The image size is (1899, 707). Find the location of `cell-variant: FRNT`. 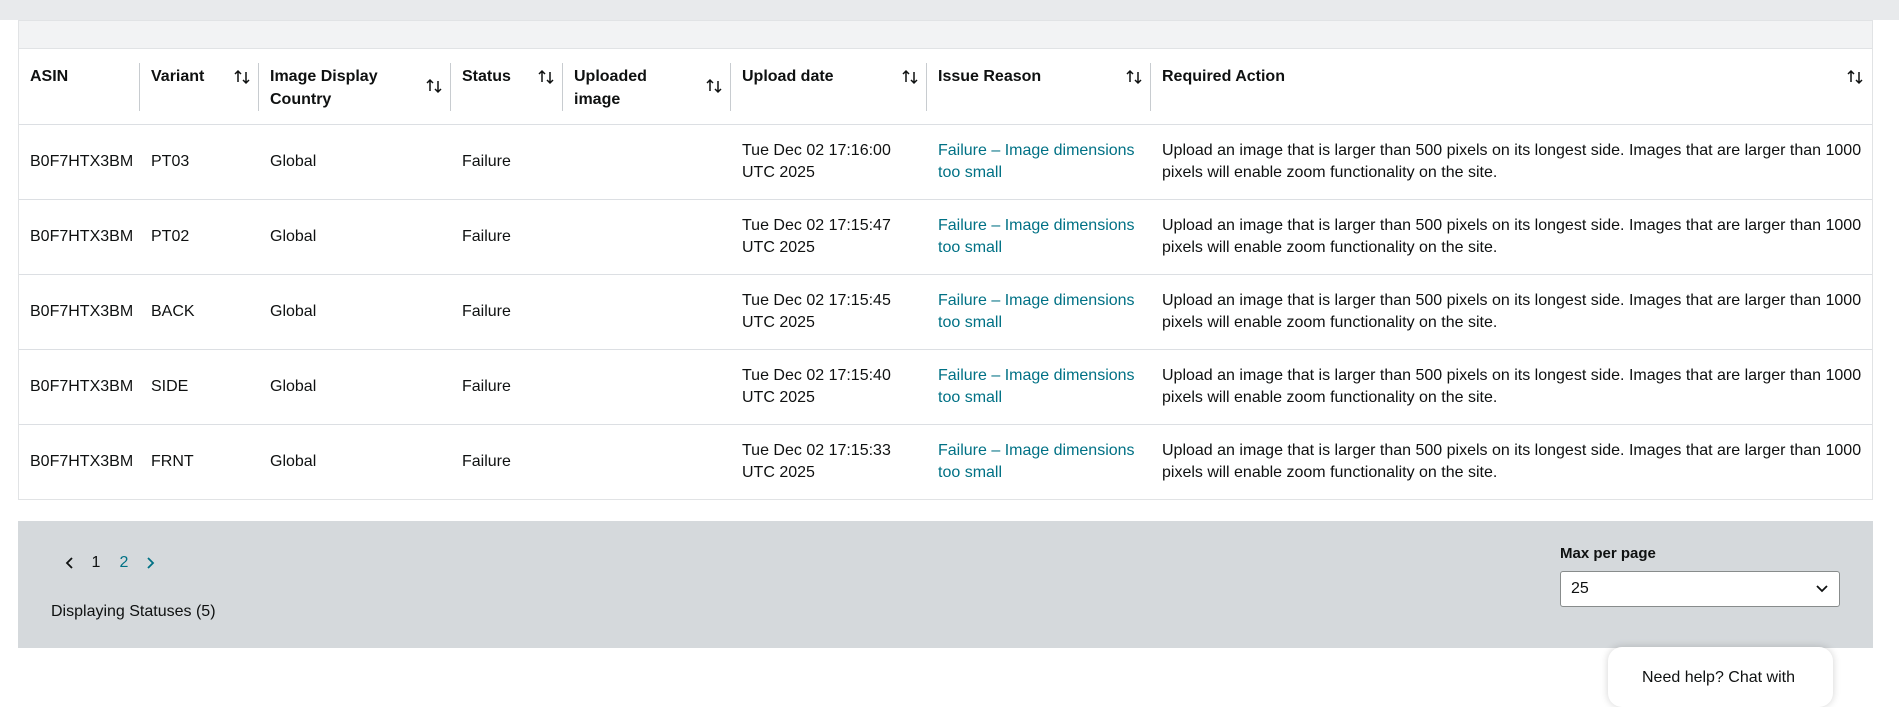

cell-variant: FRNT is located at coordinates (172, 461).